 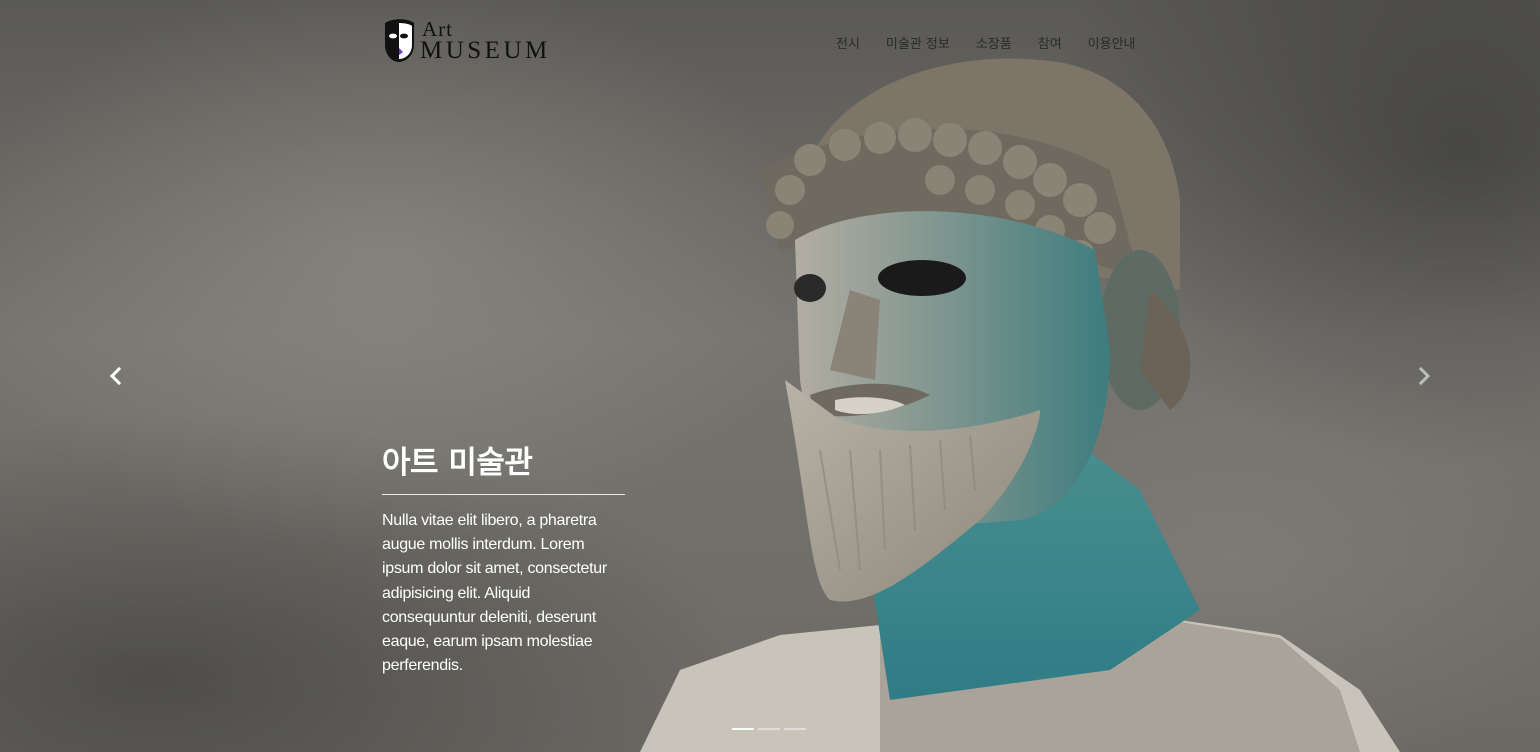 What do you see at coordinates (1112, 42) in the screenshot?
I see `nav-item-visit-guide: 이용안내` at bounding box center [1112, 42].